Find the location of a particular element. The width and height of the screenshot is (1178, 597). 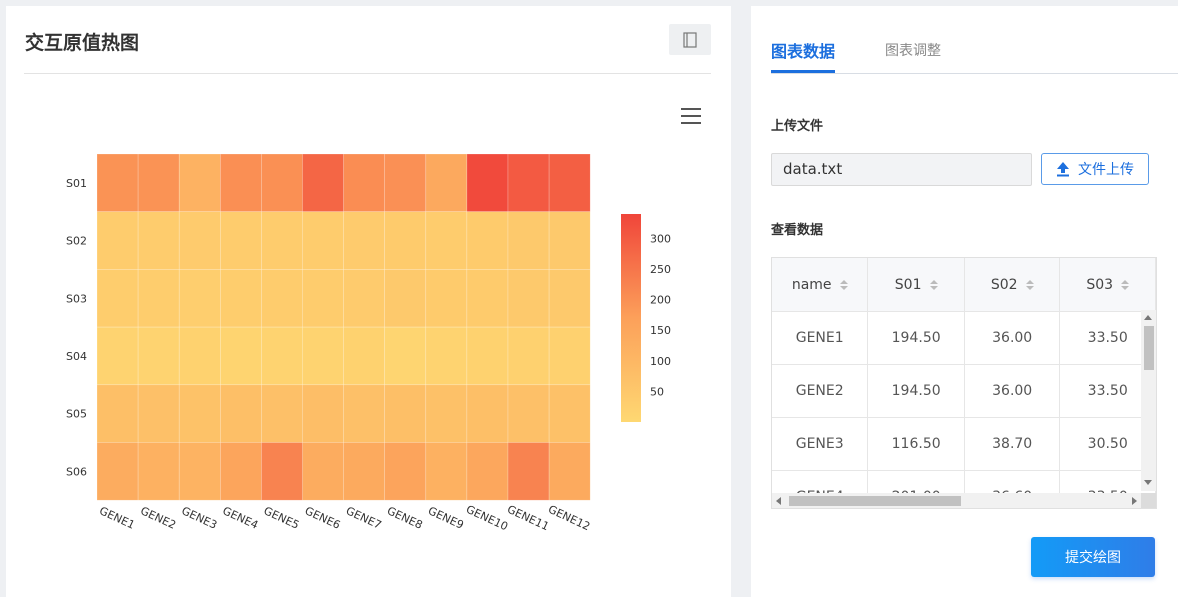

horizontal-scroll-thumb is located at coordinates (875, 501).